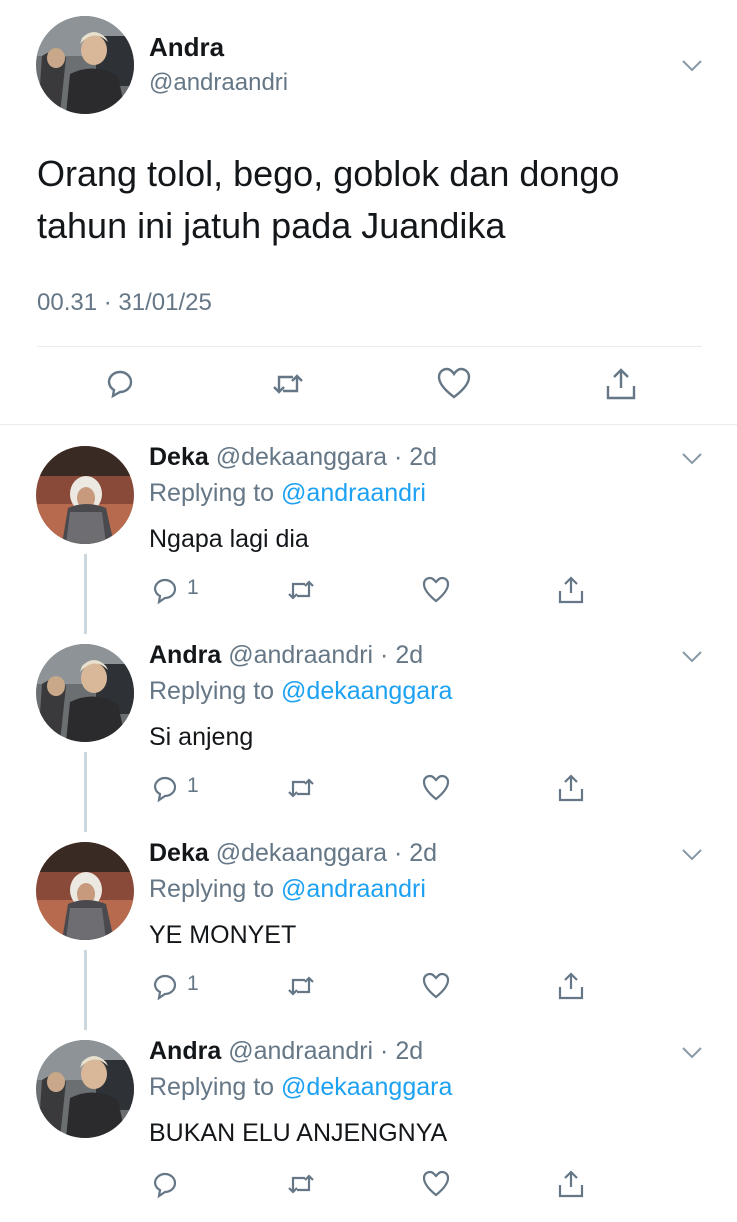 This screenshot has height=1222, width=737. I want to click on reply-text: BUKAN ELU ANJENGNYA, so click(298, 1133).